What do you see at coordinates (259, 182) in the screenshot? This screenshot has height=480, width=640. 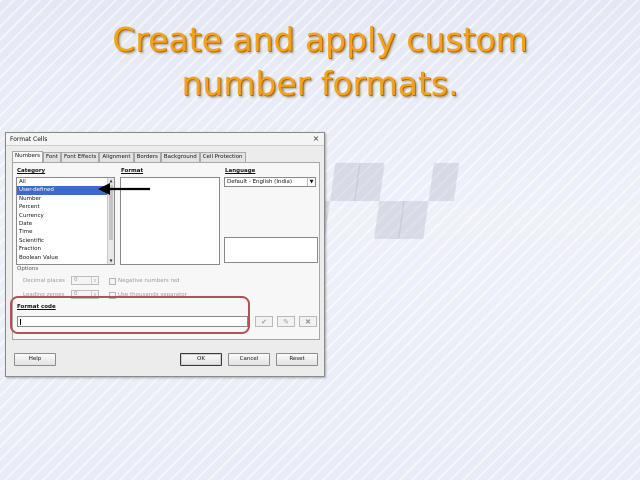 I see `language-value: Default - English (India)` at bounding box center [259, 182].